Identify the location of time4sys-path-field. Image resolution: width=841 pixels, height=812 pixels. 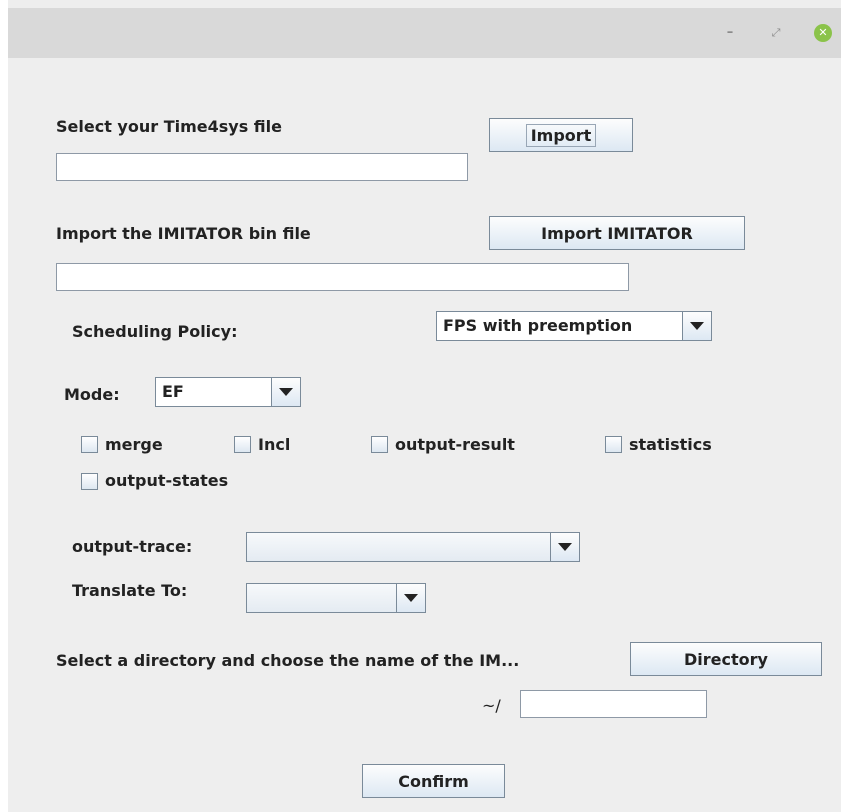
(262, 167).